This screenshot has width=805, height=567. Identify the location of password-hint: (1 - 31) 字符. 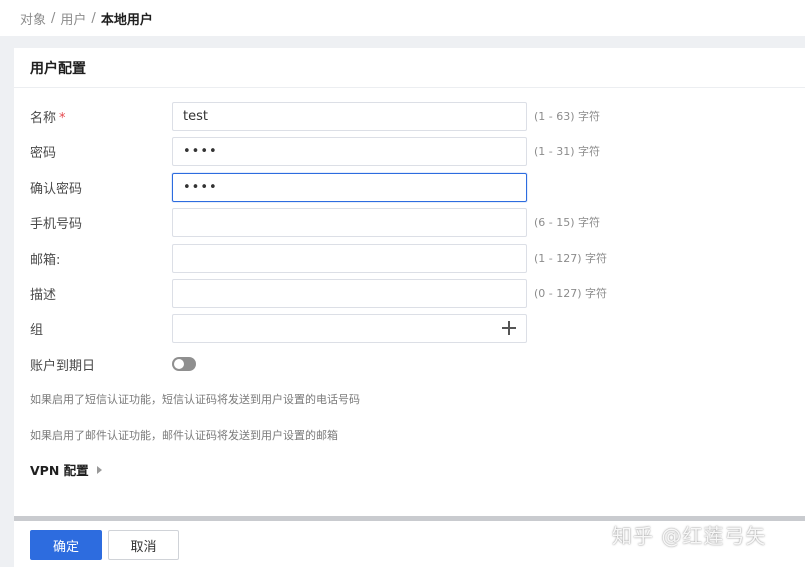
(567, 151).